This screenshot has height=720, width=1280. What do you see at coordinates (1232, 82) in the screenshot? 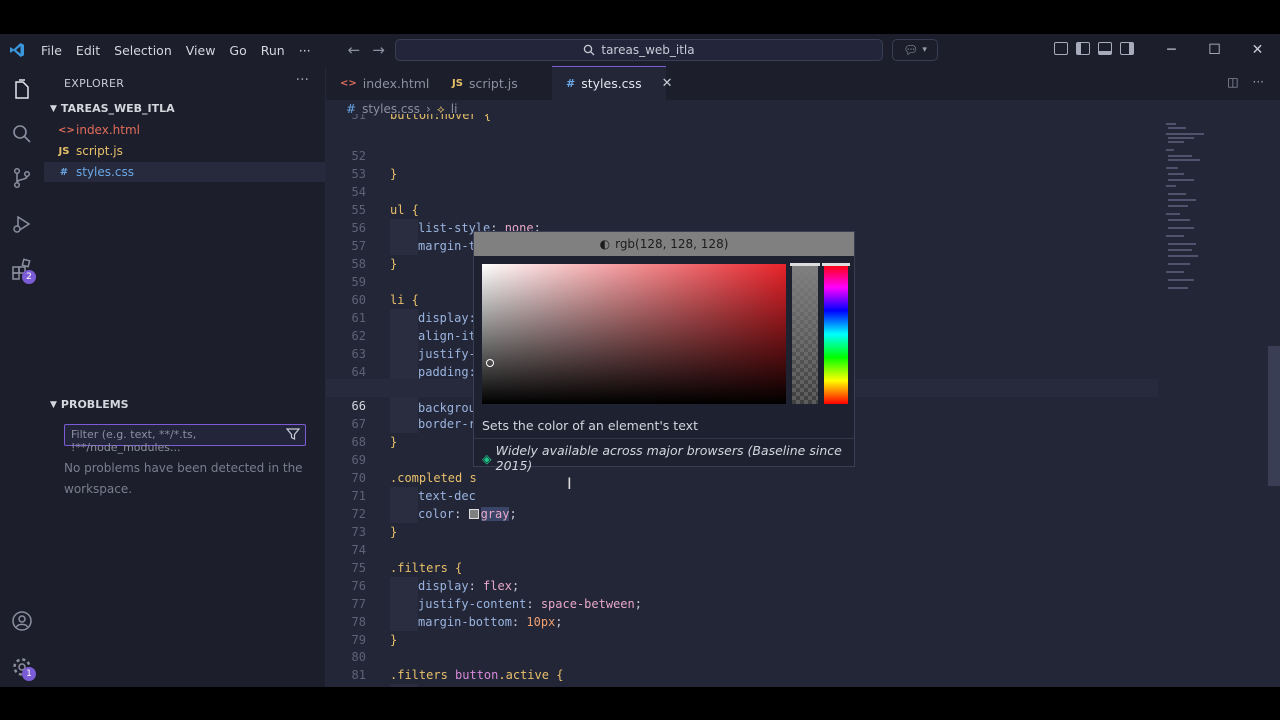
I see `split-editor-icon: ◫` at bounding box center [1232, 82].